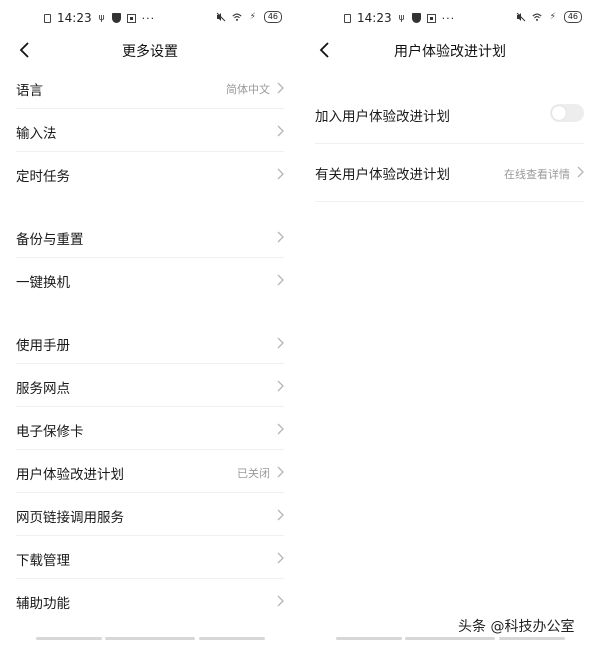  I want to click on settings-row-label: 网页链接调用服务, so click(70, 518).